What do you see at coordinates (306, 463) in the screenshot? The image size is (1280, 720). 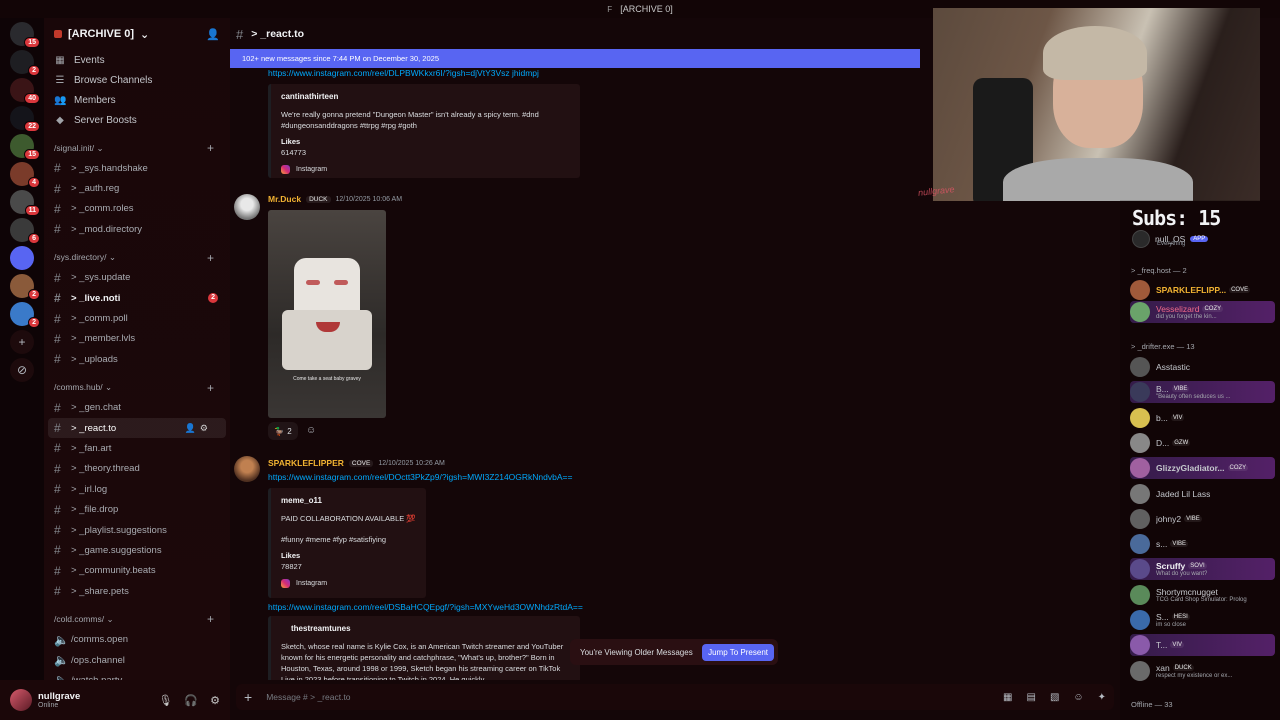 I see `author-name: SPARKLEFLIPPER` at bounding box center [306, 463].